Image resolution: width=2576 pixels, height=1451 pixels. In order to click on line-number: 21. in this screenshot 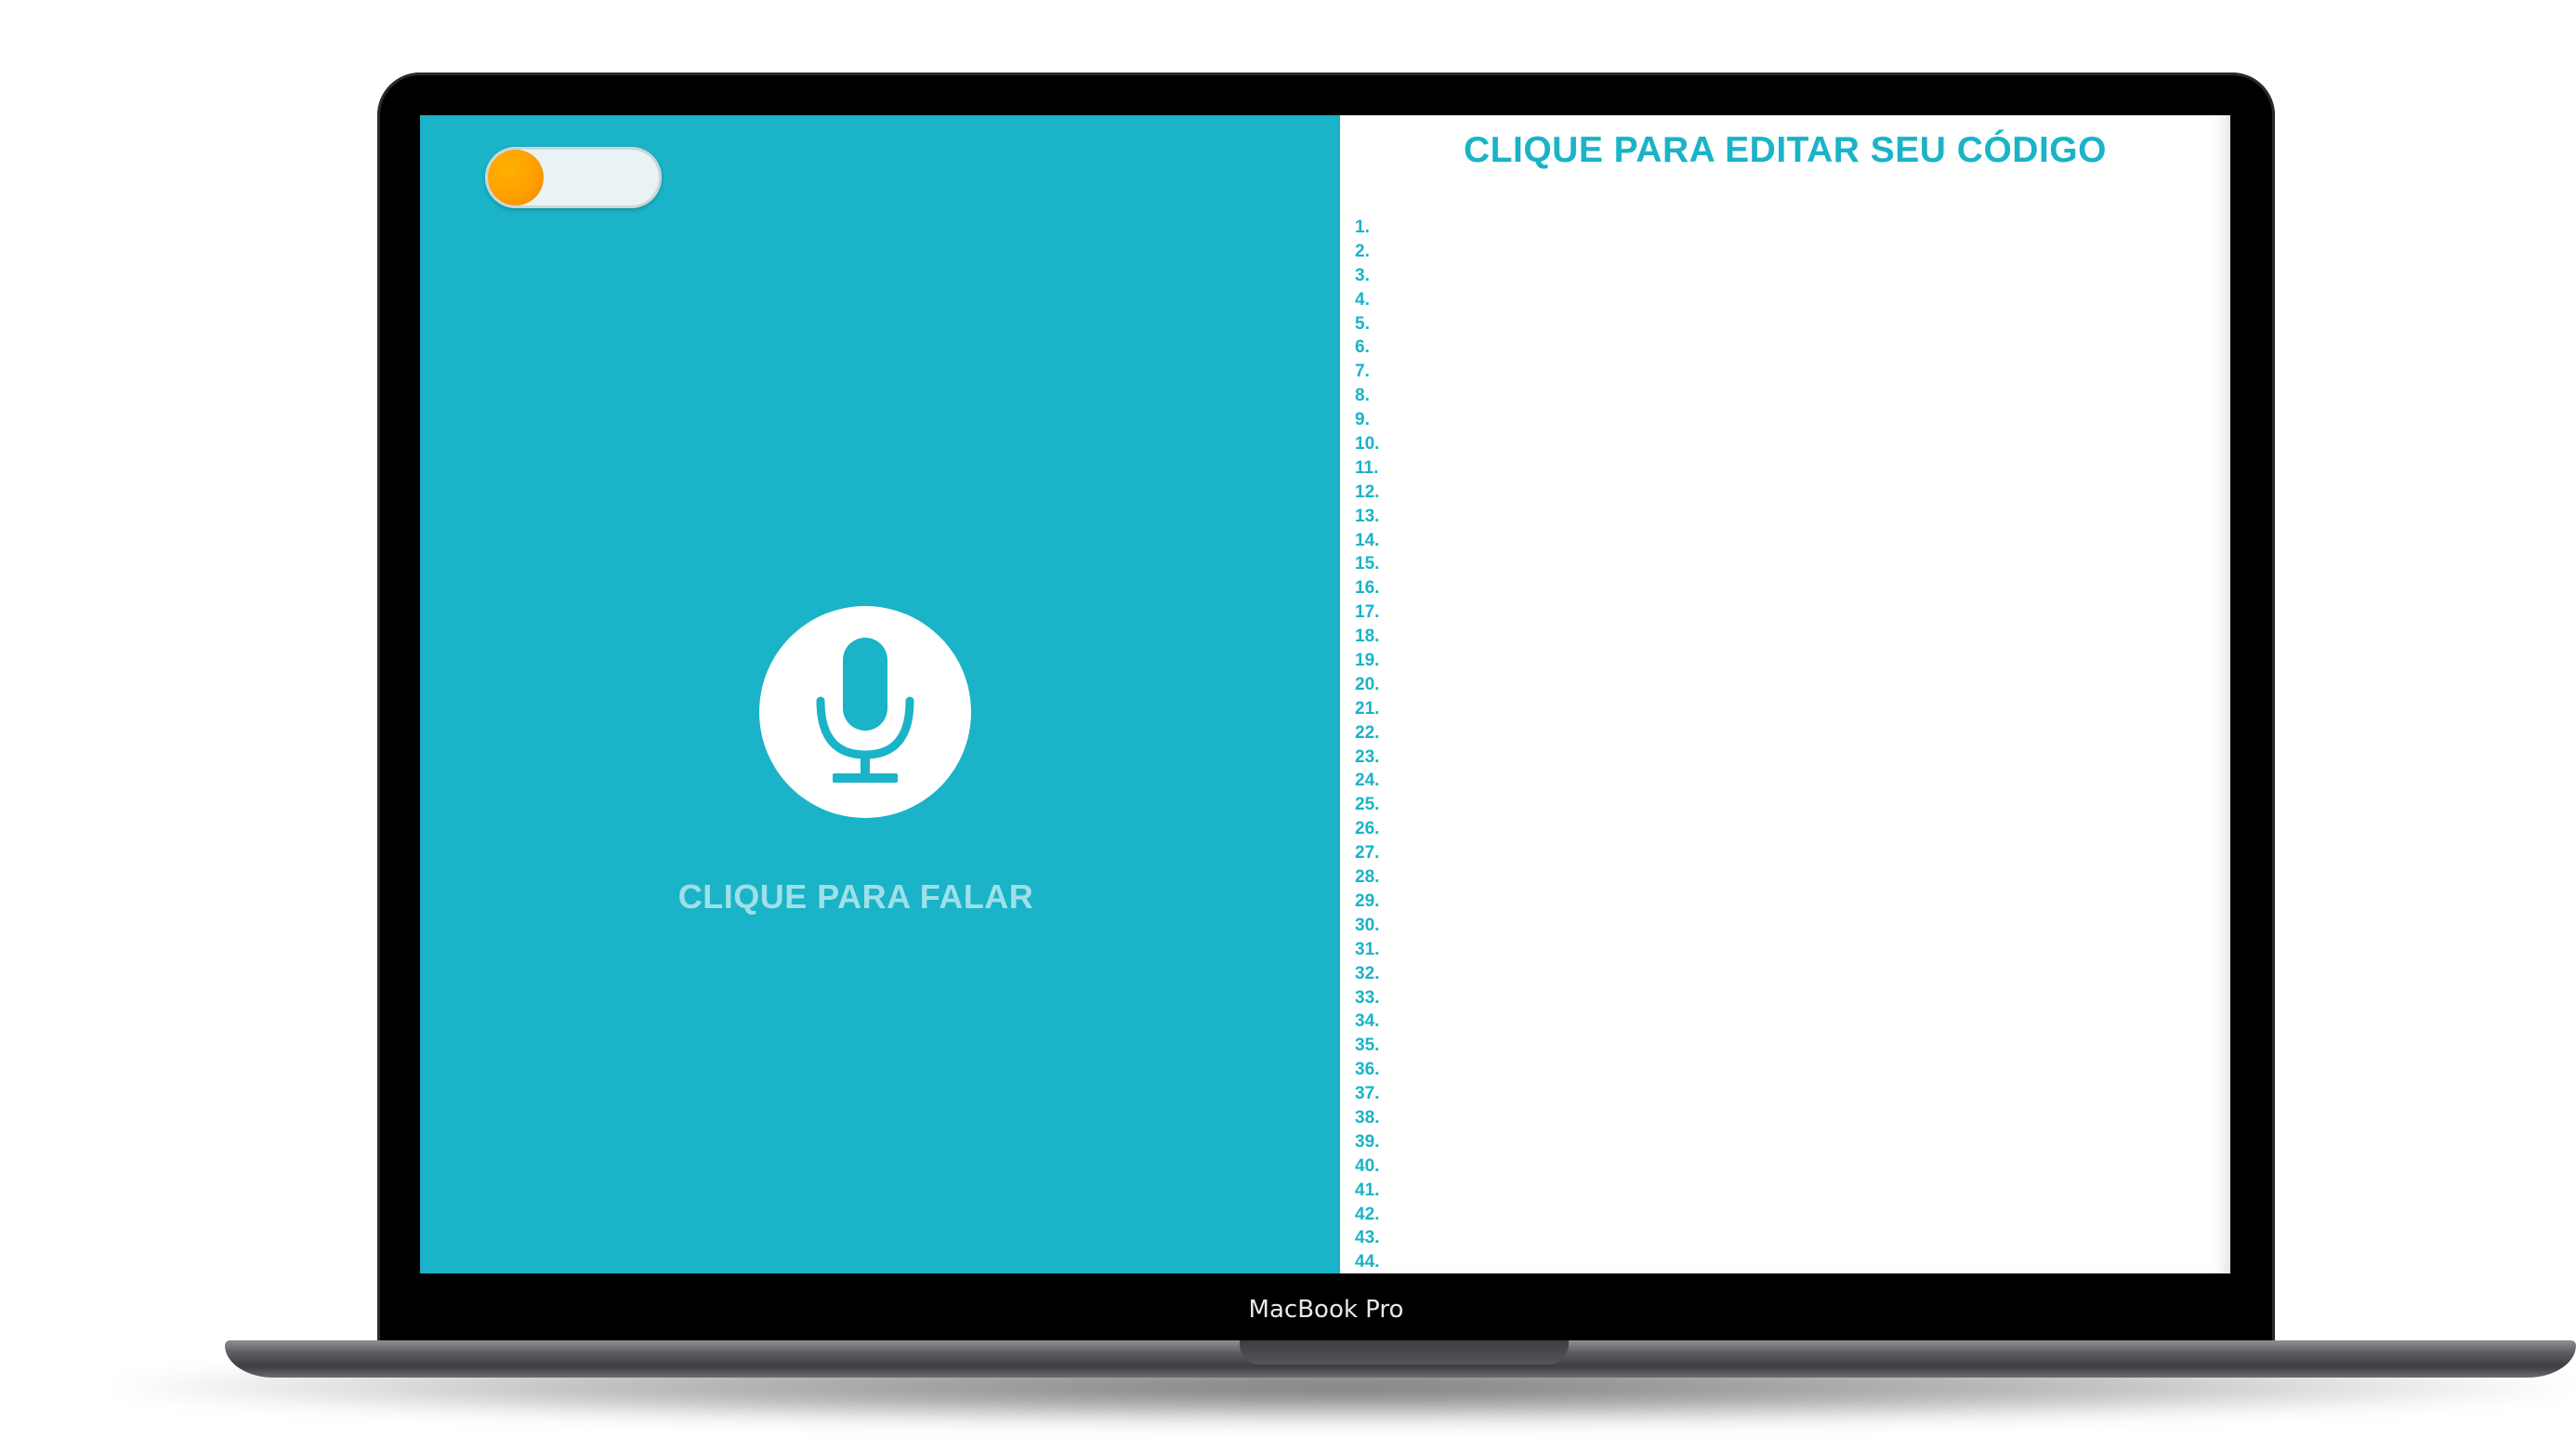, I will do `click(1367, 708)`.